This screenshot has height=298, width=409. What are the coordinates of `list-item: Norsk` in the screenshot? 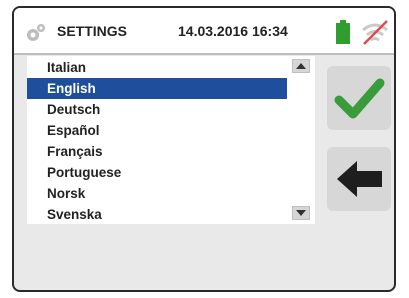 It's located at (157, 193).